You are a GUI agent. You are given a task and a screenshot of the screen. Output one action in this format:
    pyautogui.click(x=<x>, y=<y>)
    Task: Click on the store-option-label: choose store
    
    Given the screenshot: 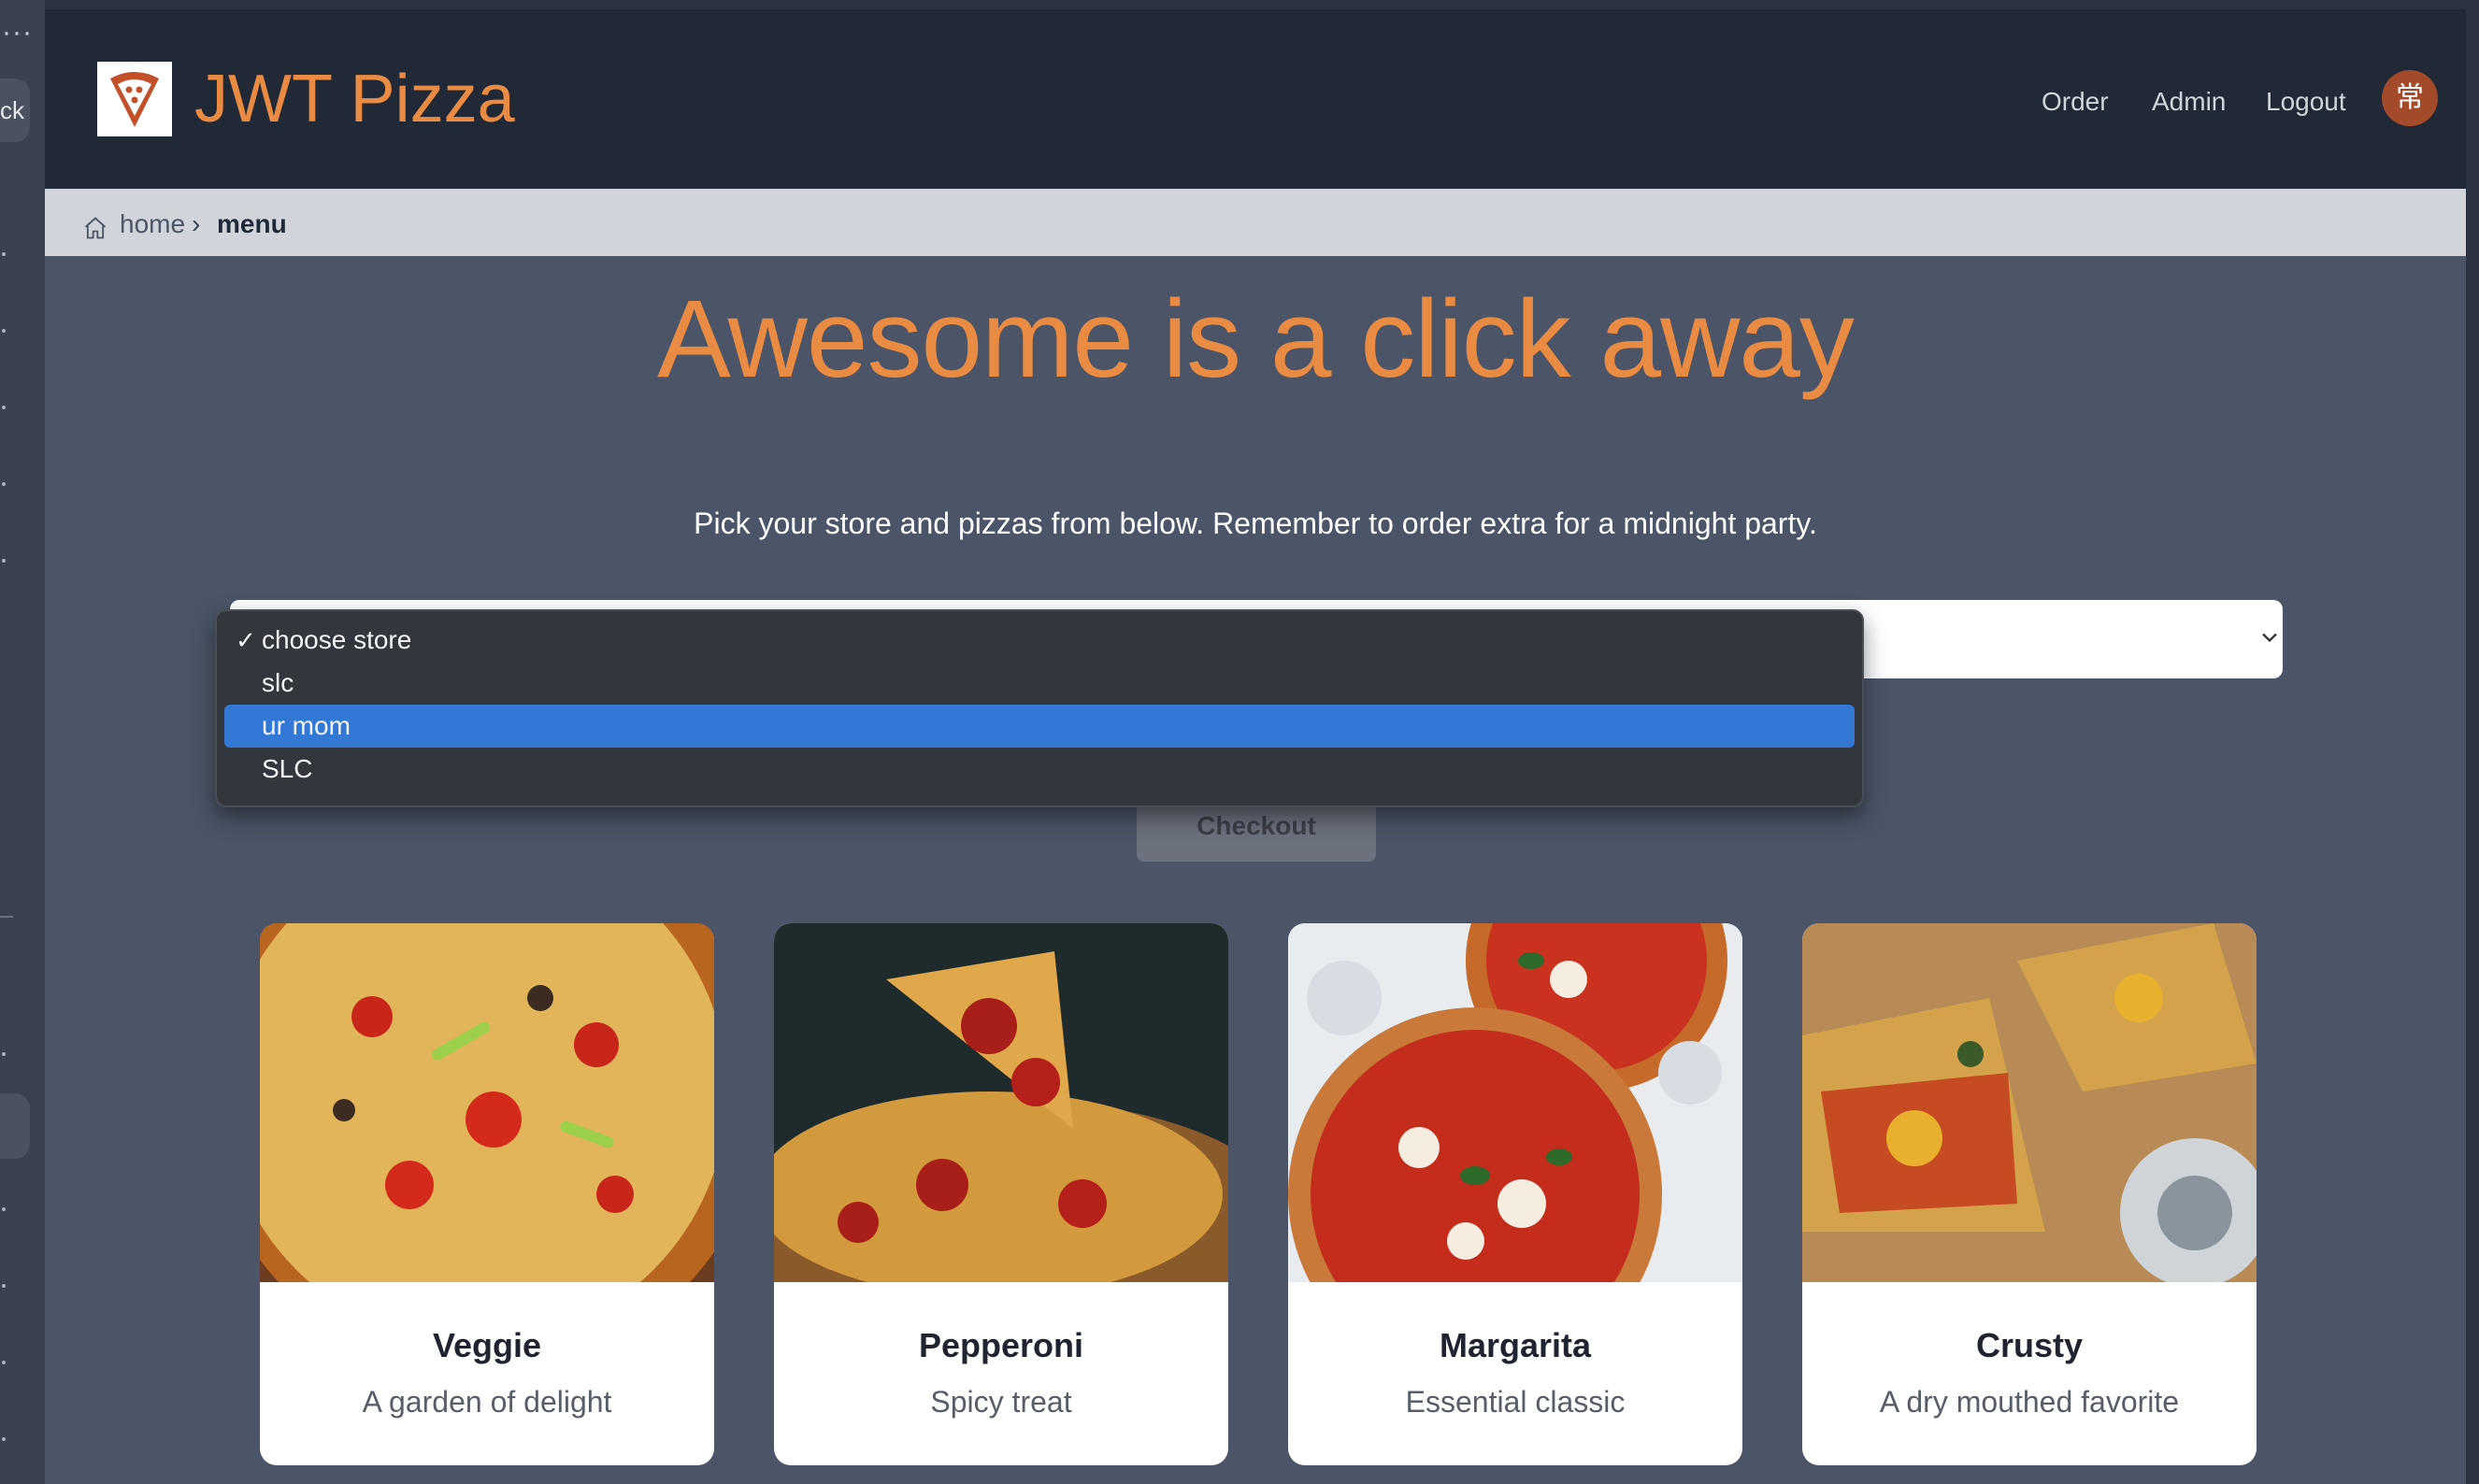 What is the action you would take?
    pyautogui.click(x=337, y=639)
    